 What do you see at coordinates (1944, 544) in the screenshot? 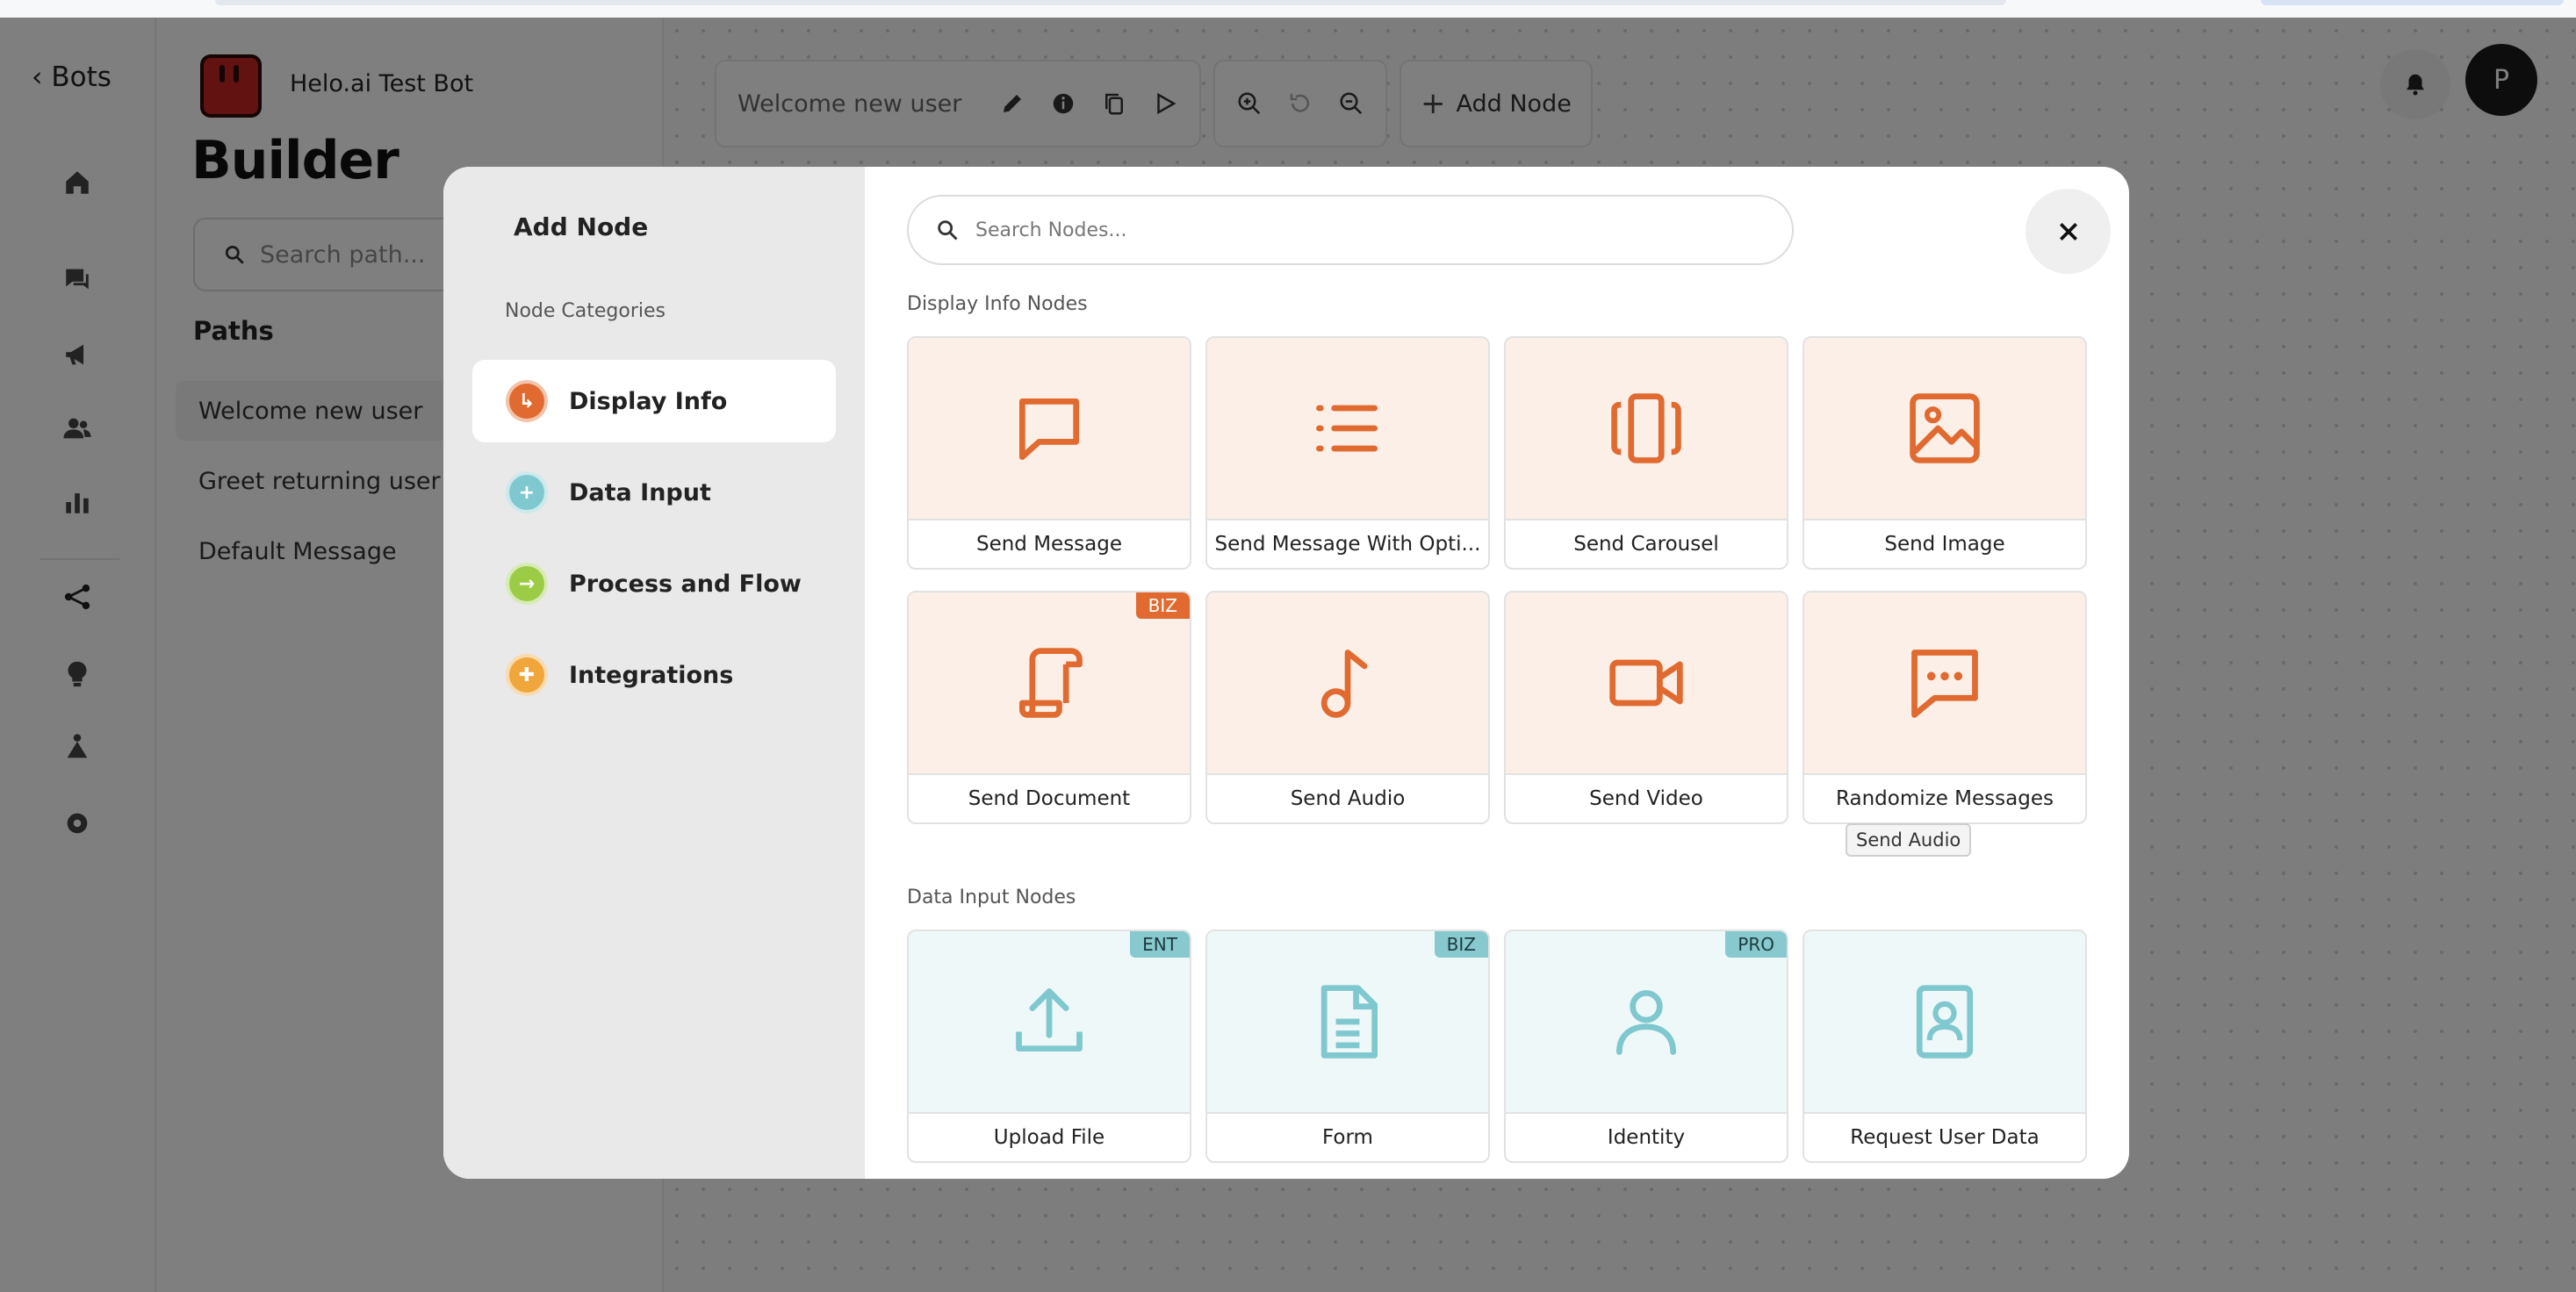
I see `node-label: Send Image` at bounding box center [1944, 544].